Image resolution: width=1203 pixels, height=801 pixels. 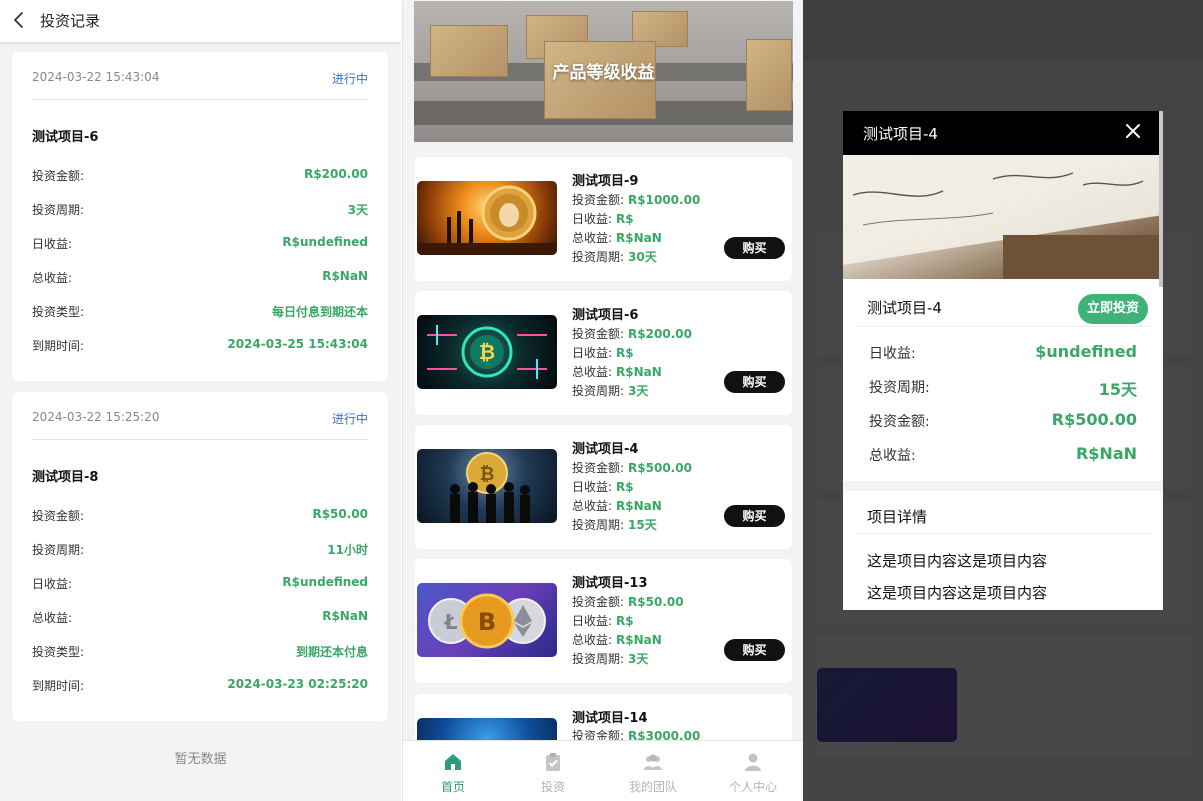 What do you see at coordinates (96, 77) in the screenshot?
I see `record-date: 2024-03-22 15:43:04` at bounding box center [96, 77].